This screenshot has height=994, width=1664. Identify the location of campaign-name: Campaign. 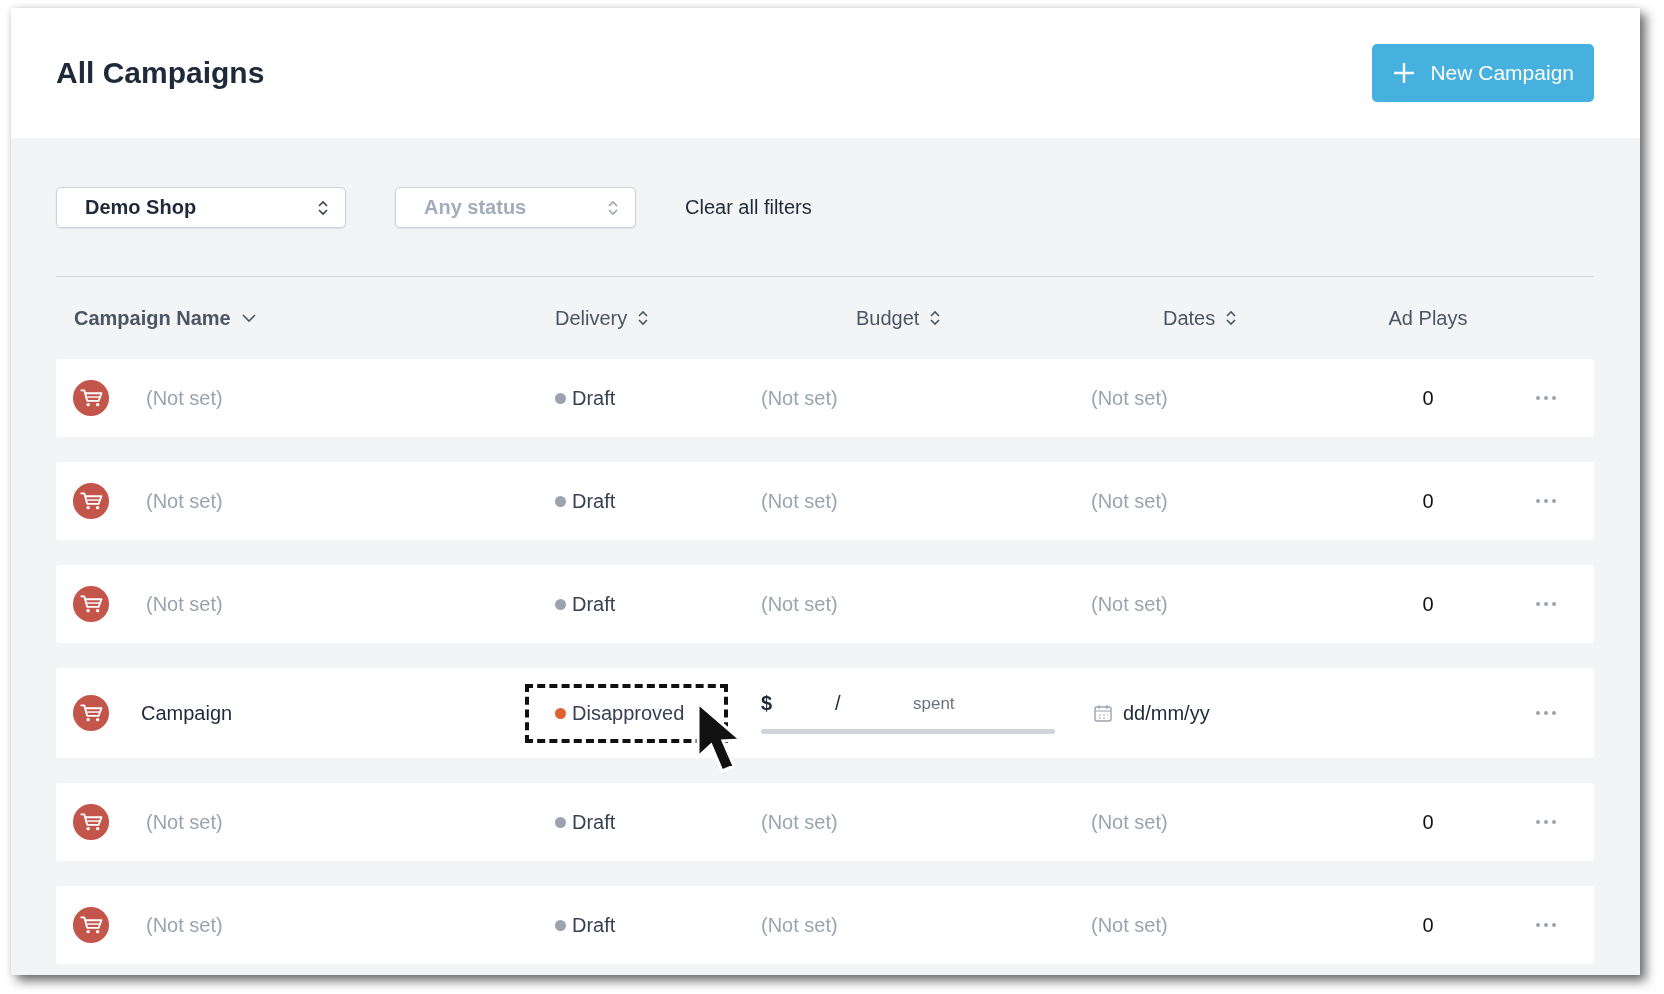
(187, 713).